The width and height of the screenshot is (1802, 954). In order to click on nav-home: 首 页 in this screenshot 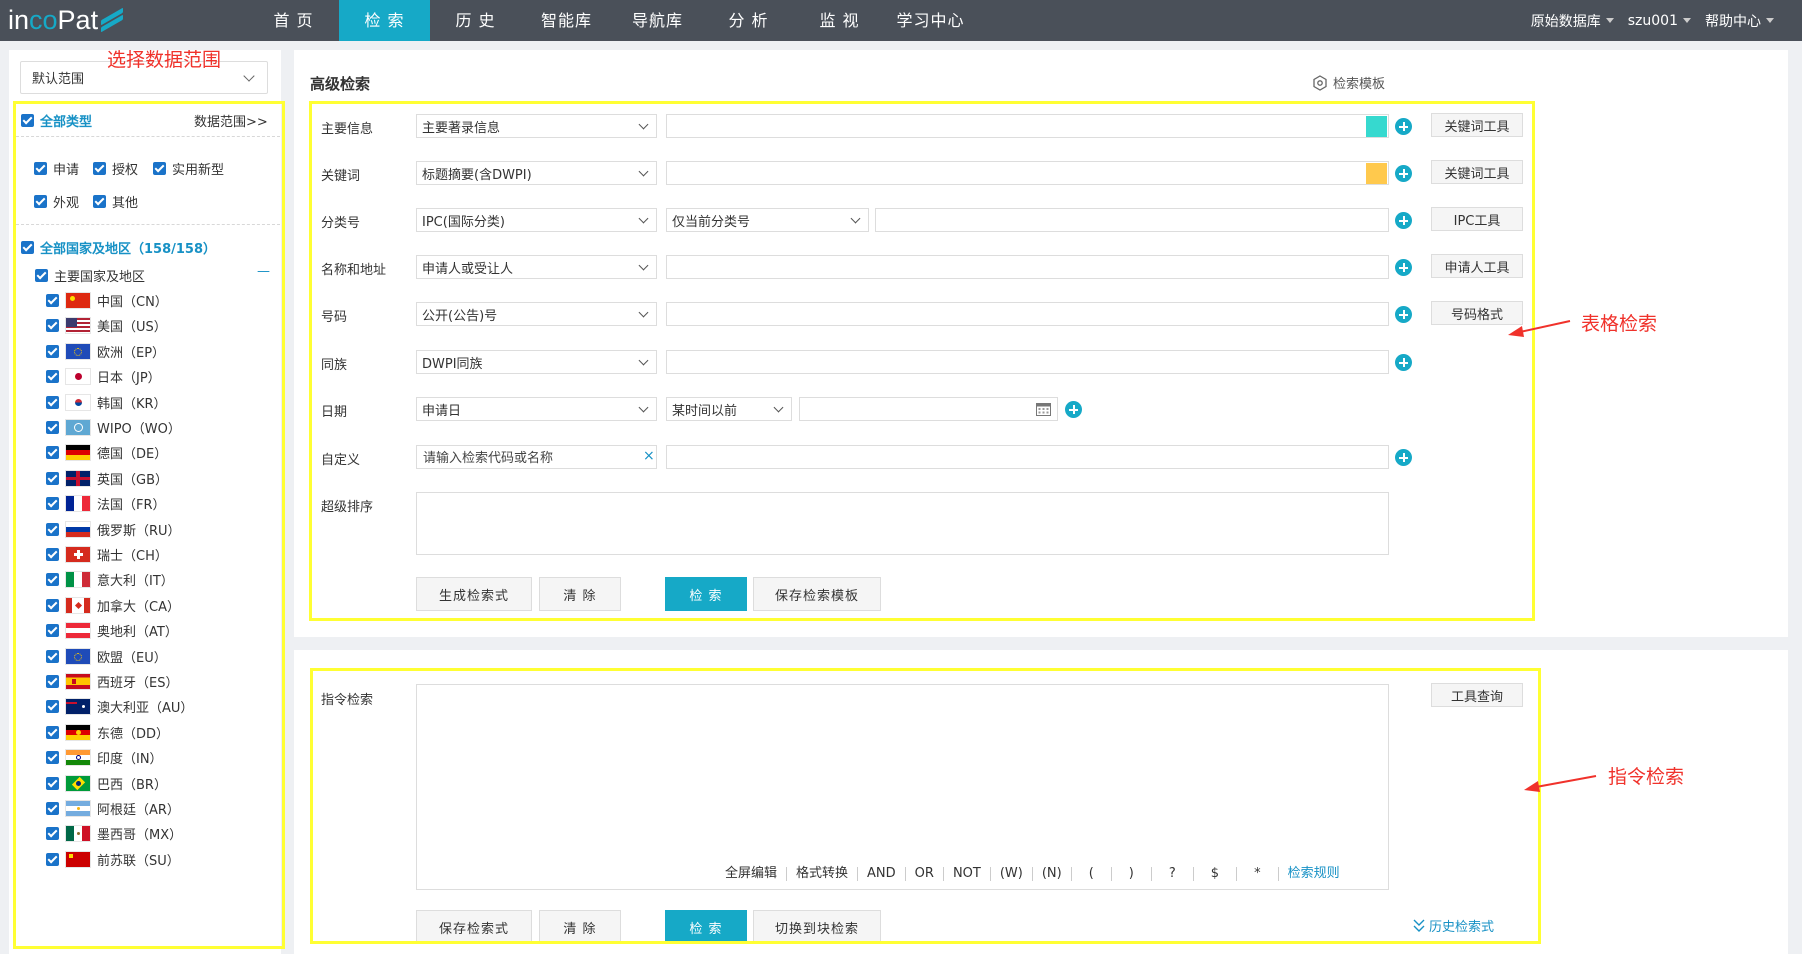, I will do `click(293, 20)`.